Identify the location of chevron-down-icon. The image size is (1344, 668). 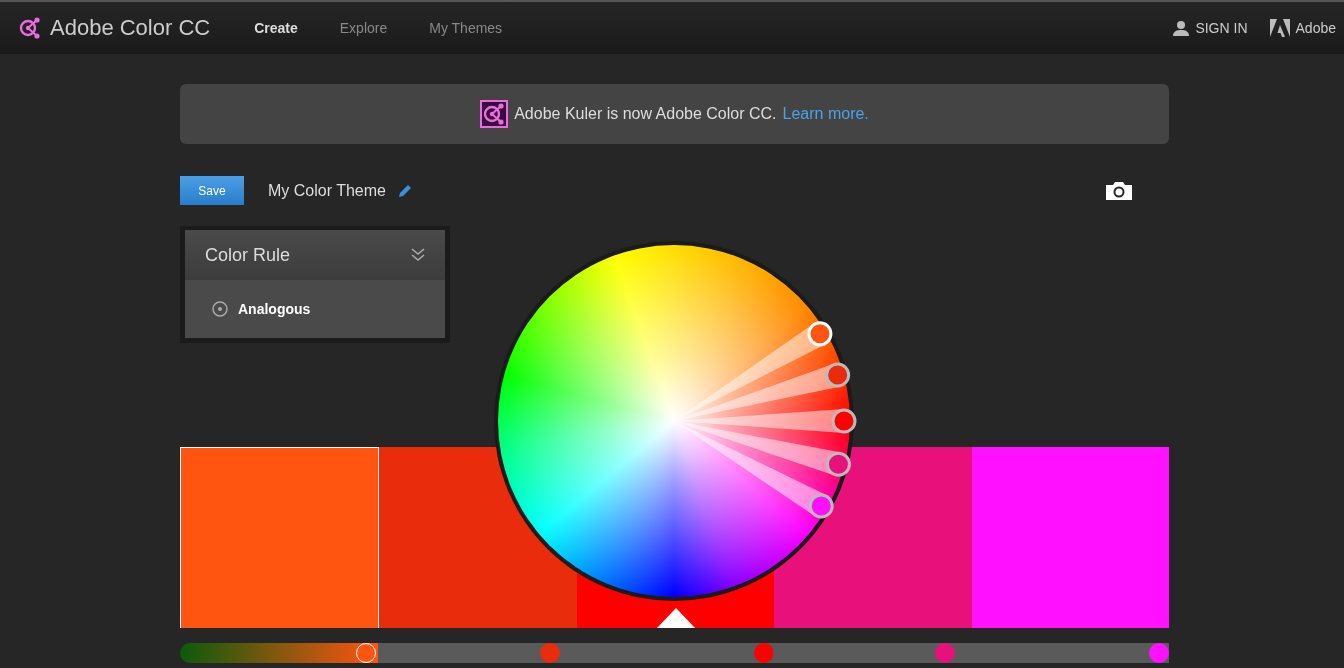
(418, 255).